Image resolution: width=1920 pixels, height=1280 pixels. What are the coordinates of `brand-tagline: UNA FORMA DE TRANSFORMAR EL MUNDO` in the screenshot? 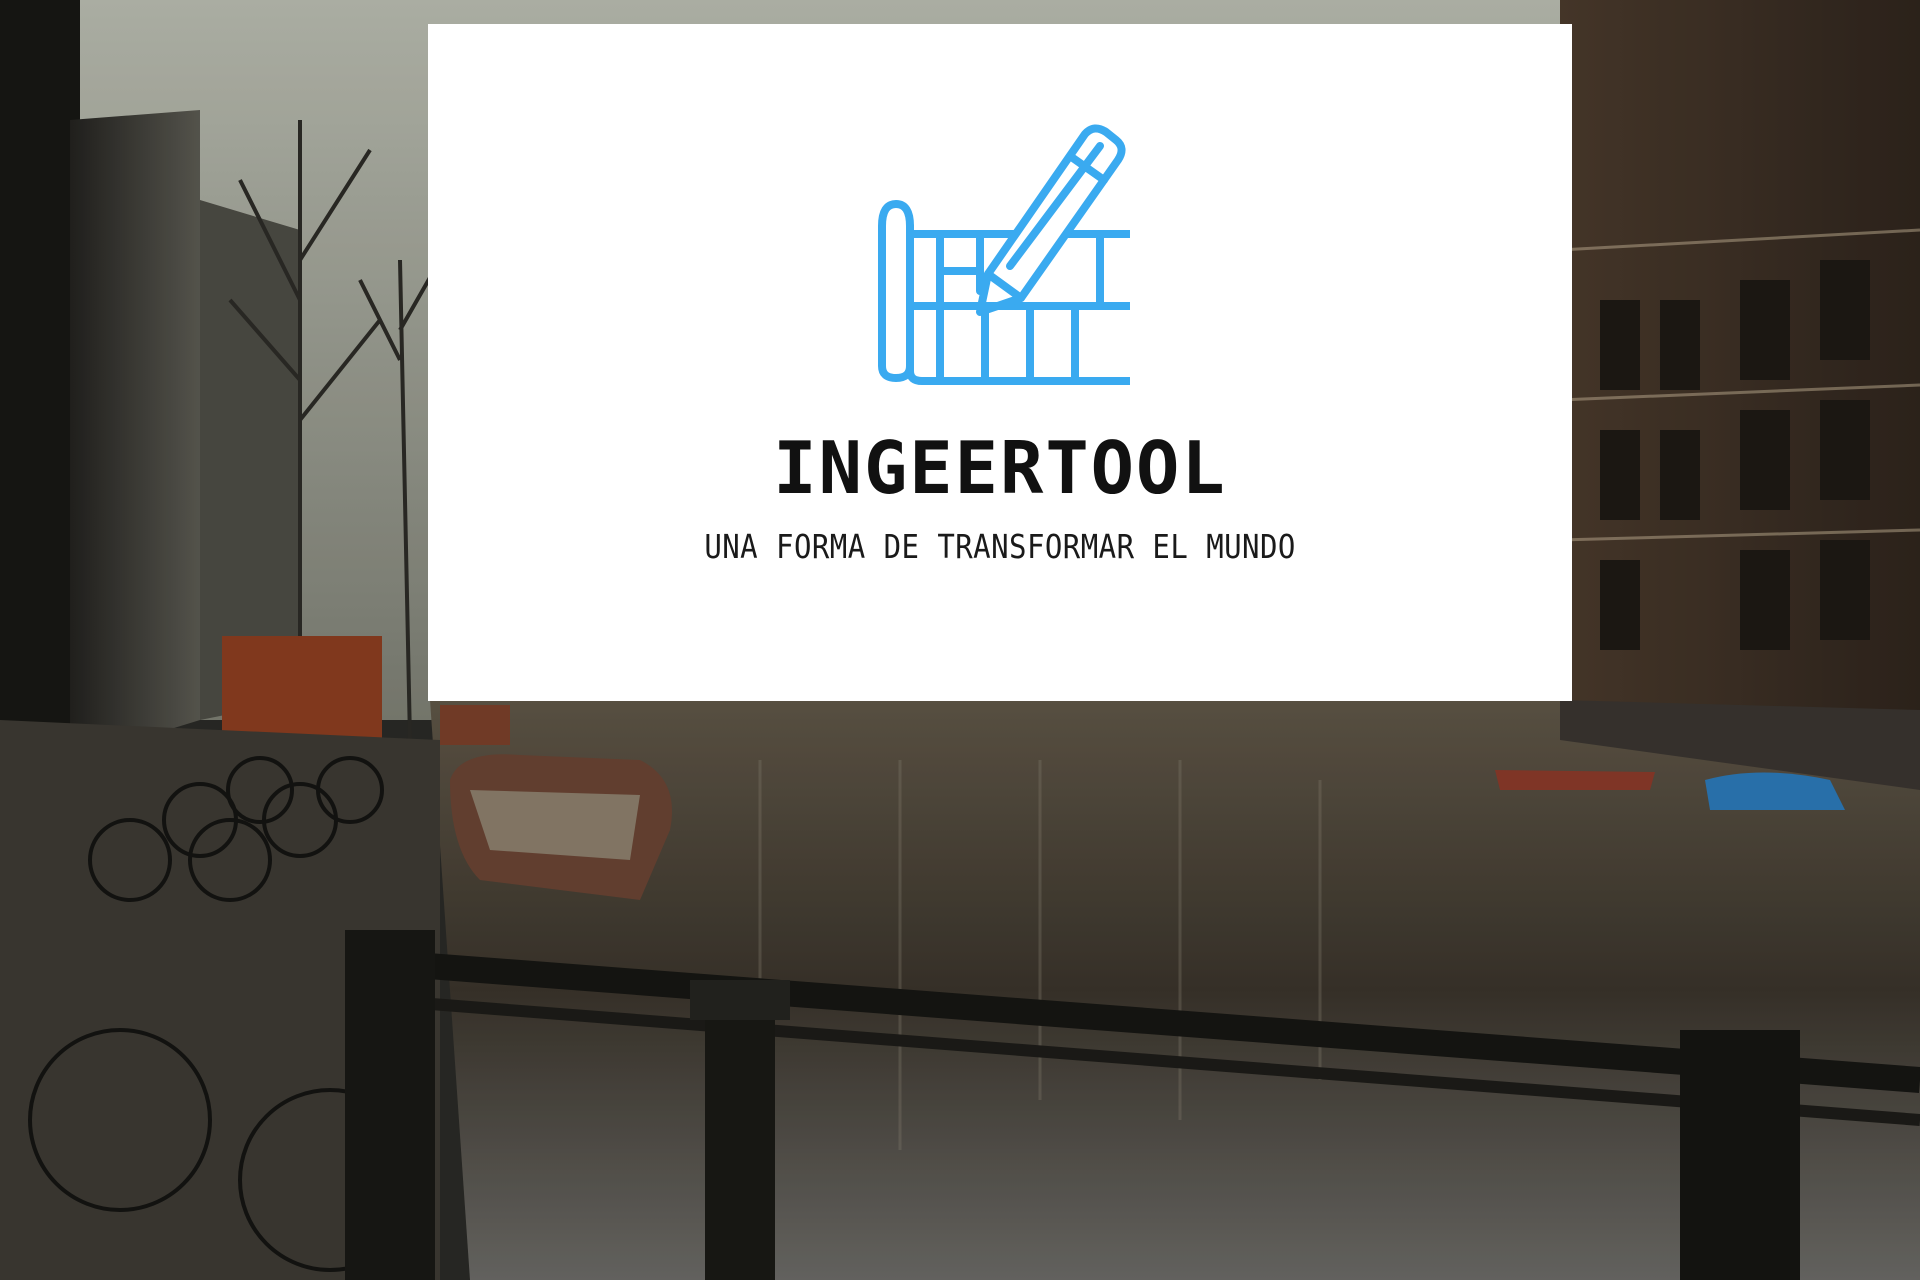 It's located at (1000, 546).